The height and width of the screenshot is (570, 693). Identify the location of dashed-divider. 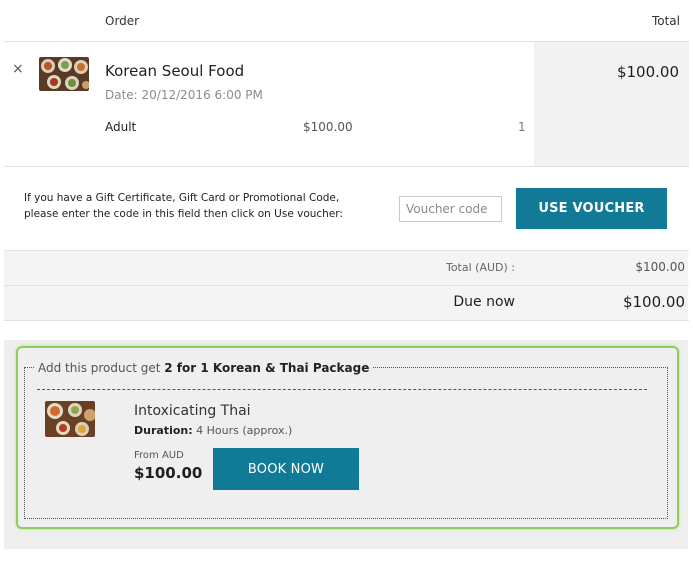
(342, 389).